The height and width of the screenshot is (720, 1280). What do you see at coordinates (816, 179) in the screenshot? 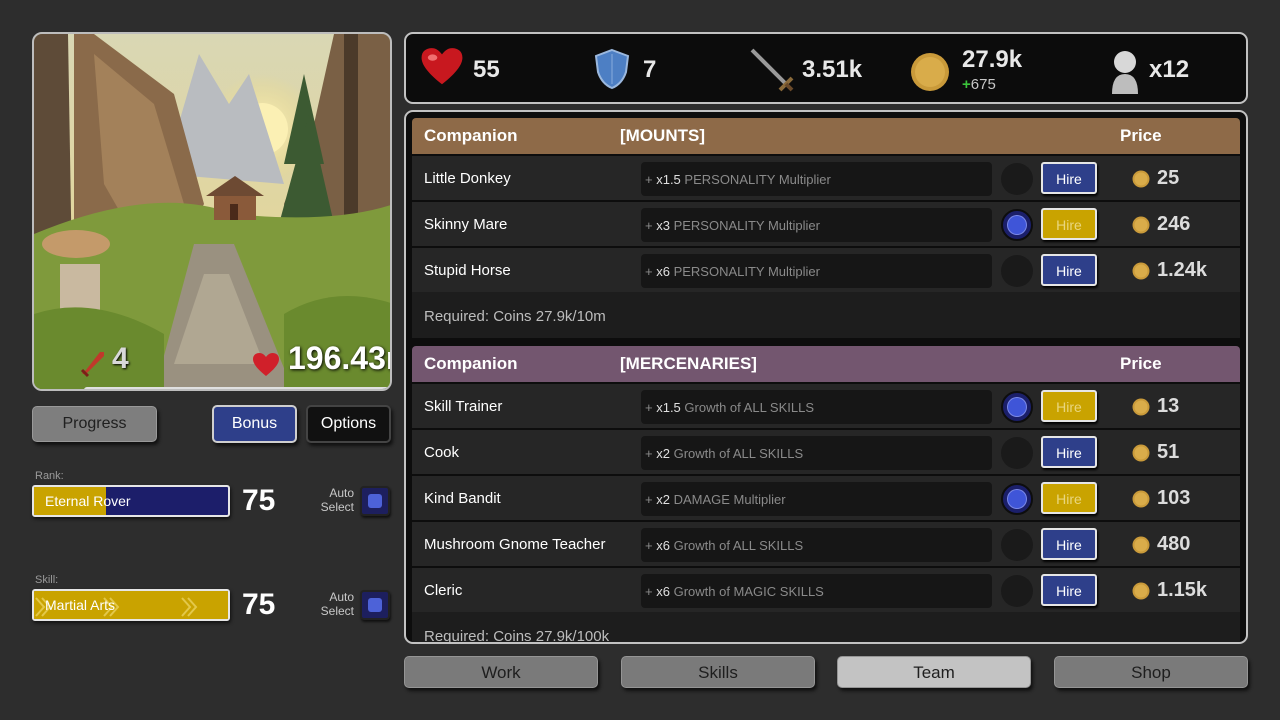
I see `companion-effect: + x1.5 PERSONALITY Multiplier` at bounding box center [816, 179].